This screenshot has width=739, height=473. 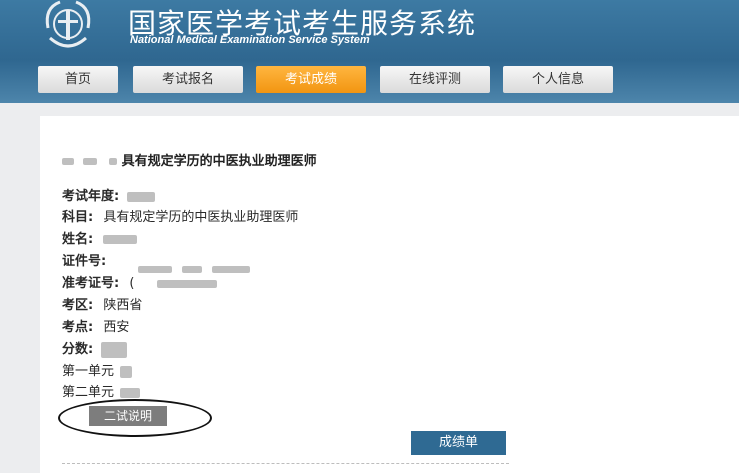 I want to click on score-sheet-button: 成绩单, so click(x=458, y=443).